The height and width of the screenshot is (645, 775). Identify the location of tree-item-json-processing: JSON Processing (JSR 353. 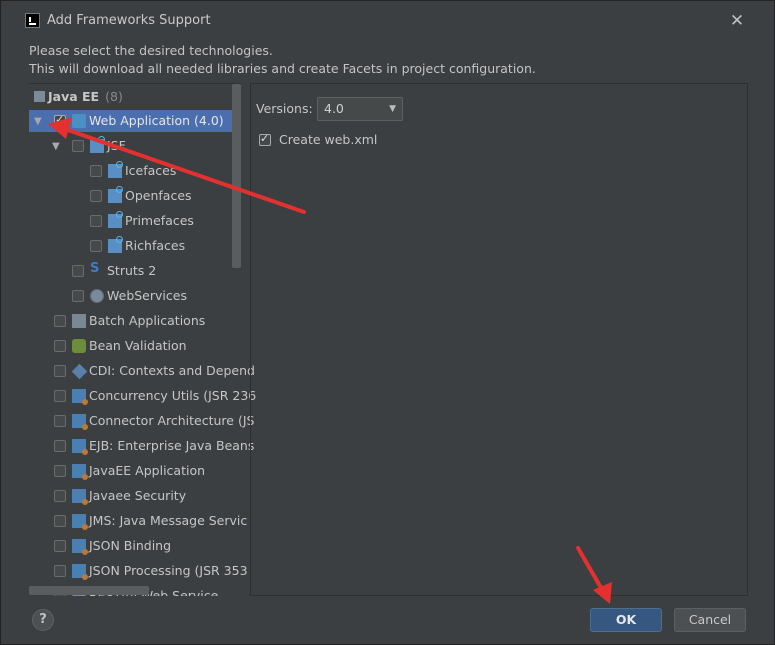
(138, 571).